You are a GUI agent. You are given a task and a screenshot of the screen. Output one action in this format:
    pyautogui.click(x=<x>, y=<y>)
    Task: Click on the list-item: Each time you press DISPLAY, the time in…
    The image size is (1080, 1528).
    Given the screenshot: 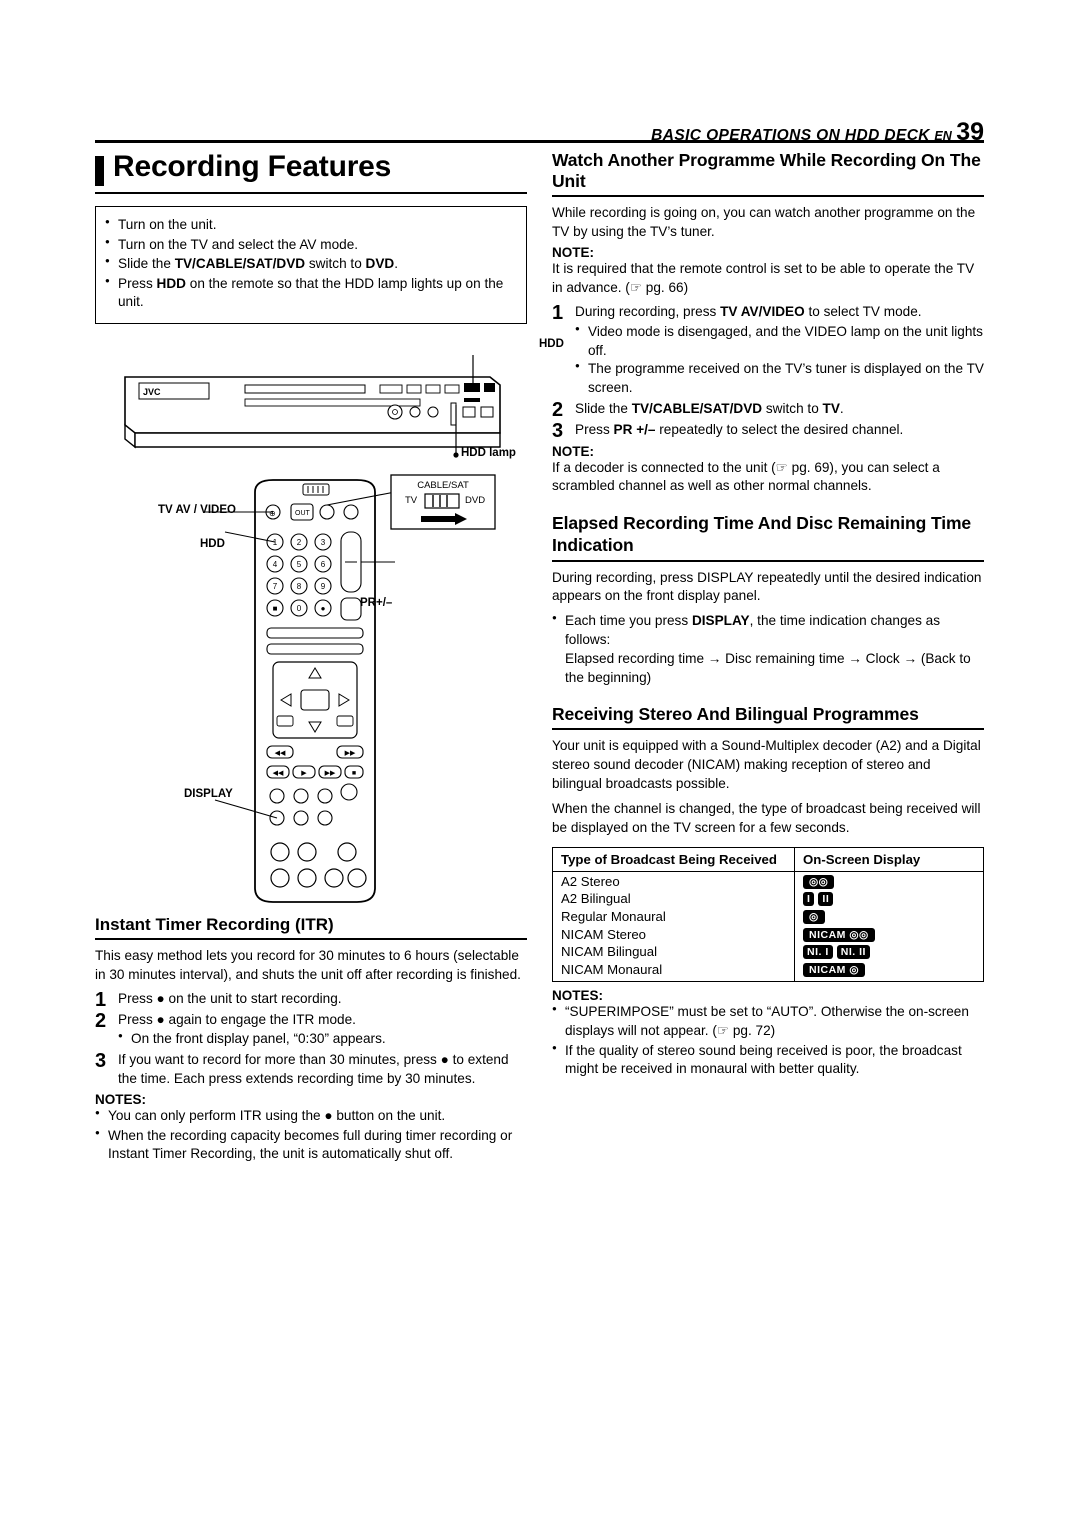 What is the action you would take?
    pyautogui.click(x=768, y=630)
    